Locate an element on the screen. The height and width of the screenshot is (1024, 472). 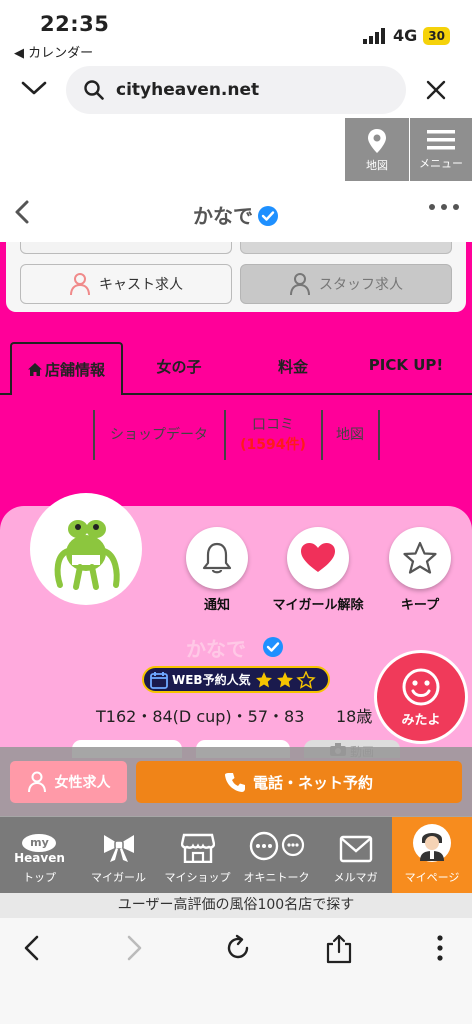
nav-melmaga: メルマガ is located at coordinates (355, 855).